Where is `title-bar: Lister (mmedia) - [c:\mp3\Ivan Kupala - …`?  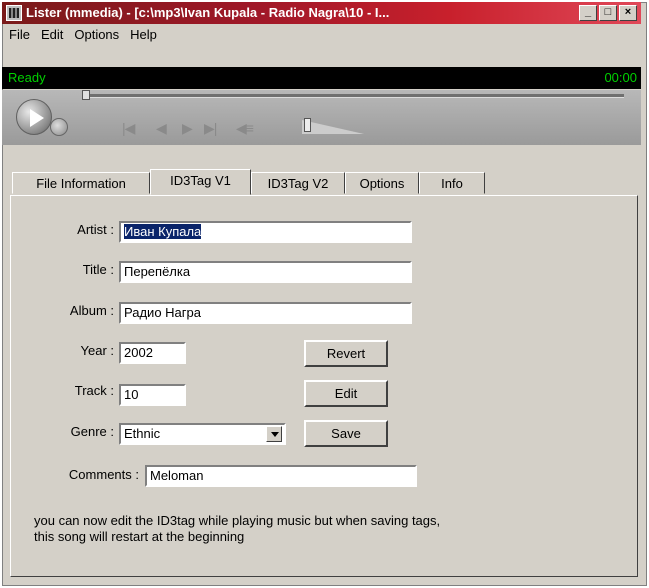 title-bar: Lister (mmedia) - [c:\mp3\Ivan Kupala - … is located at coordinates (321, 13).